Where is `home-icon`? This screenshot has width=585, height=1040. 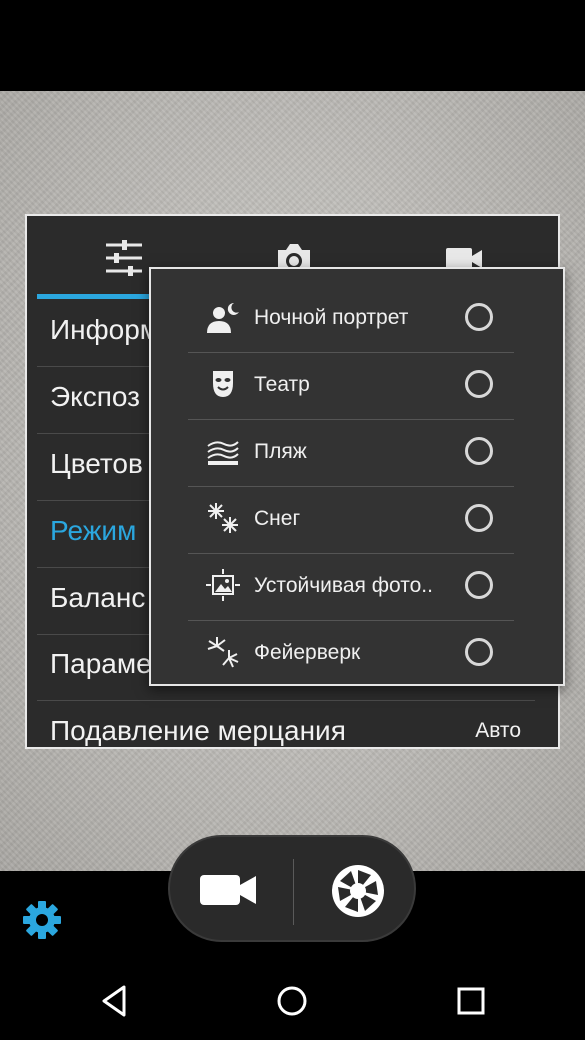 home-icon is located at coordinates (292, 1001).